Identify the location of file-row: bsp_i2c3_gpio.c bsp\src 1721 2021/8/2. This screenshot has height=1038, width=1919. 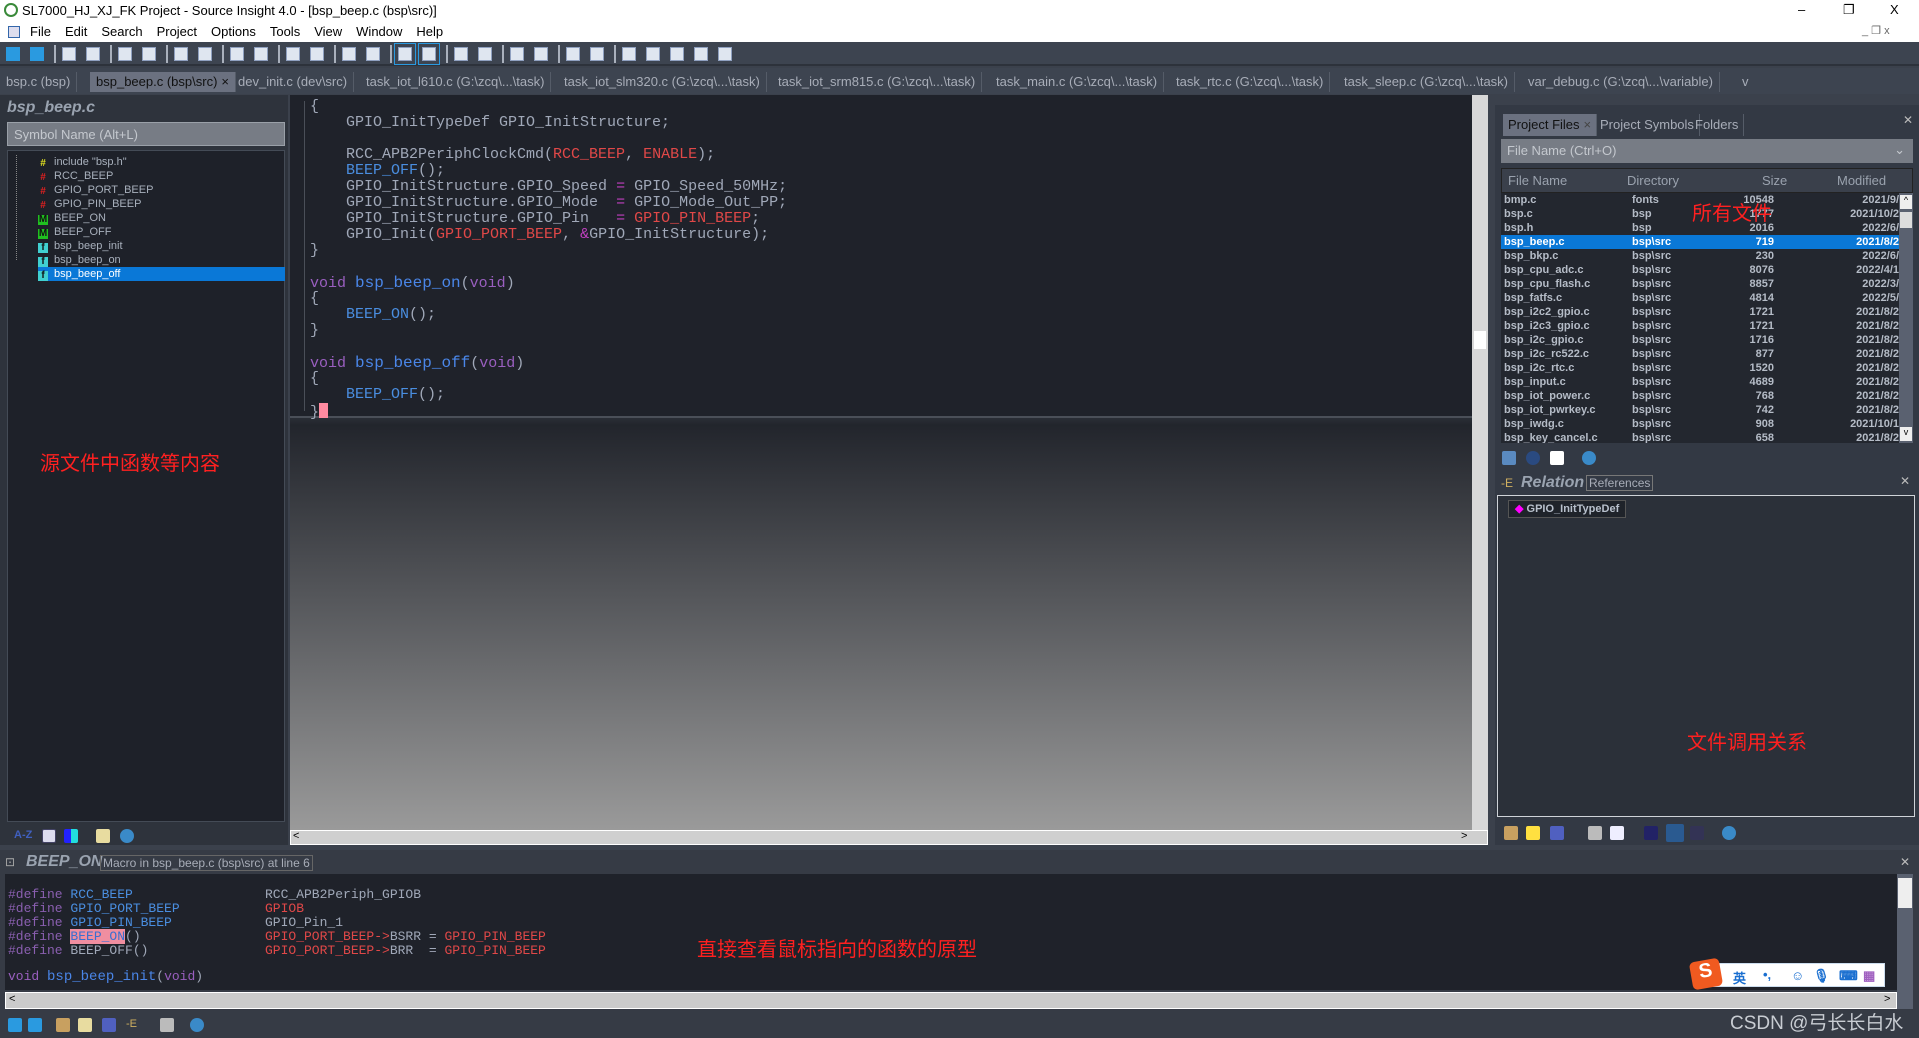
(1700, 326).